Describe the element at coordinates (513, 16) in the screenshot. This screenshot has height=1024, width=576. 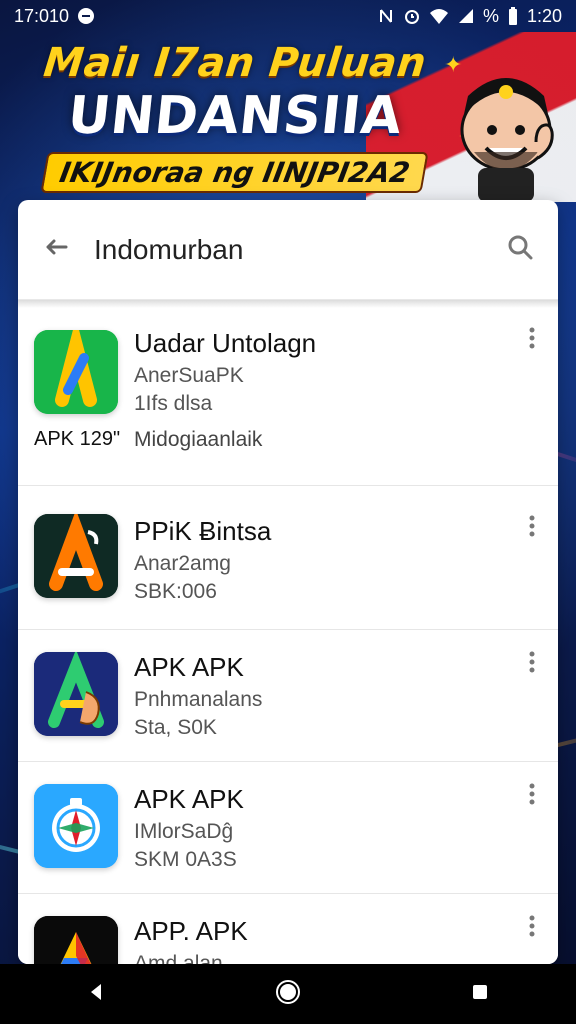
I see `battery-icon` at that location.